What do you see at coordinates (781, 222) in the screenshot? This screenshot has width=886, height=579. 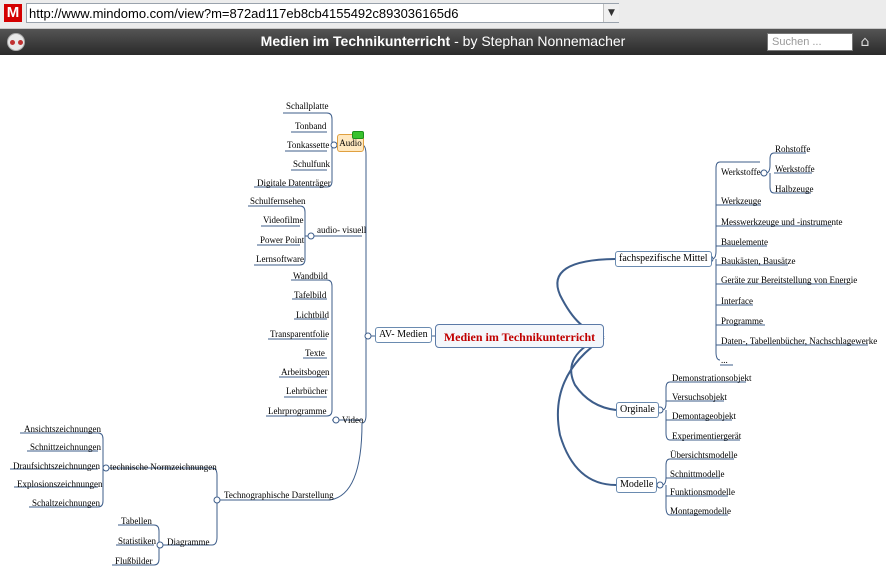 I see `leaf-messwerkzeuge: Messwerkzeuge und -instrumente` at bounding box center [781, 222].